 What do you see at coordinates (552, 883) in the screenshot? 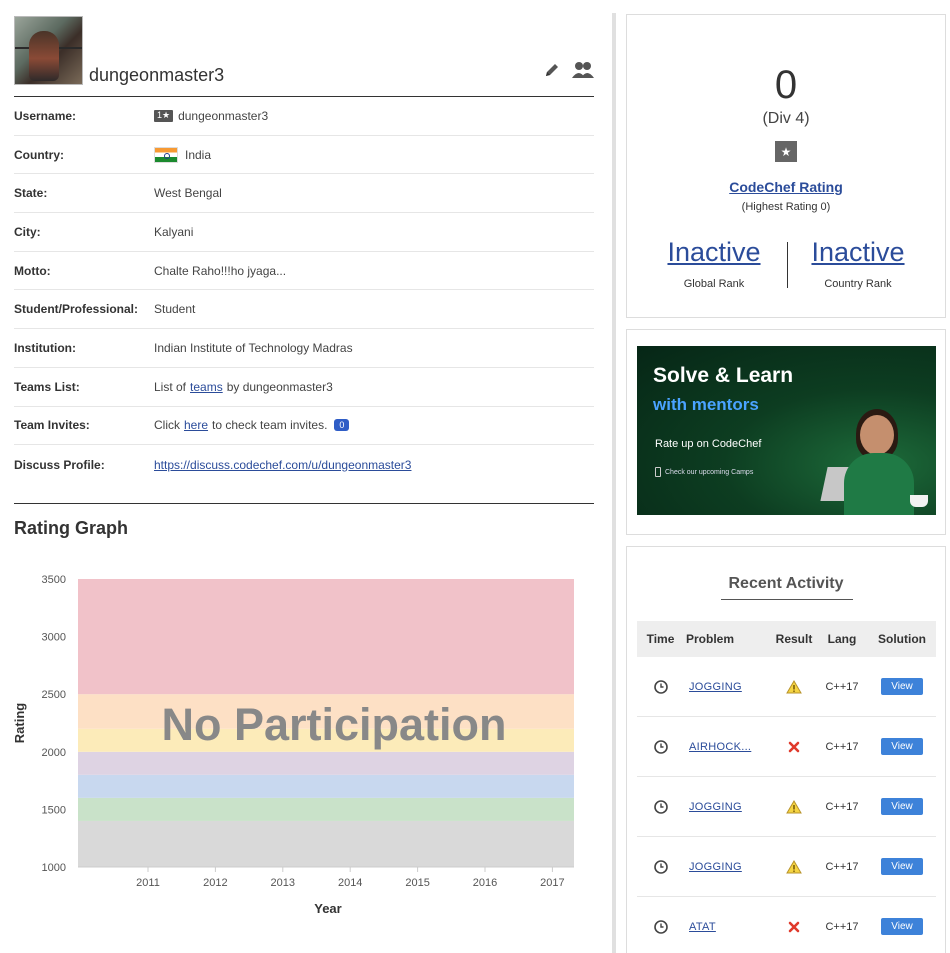
I see `x-tick-label: 2017` at bounding box center [552, 883].